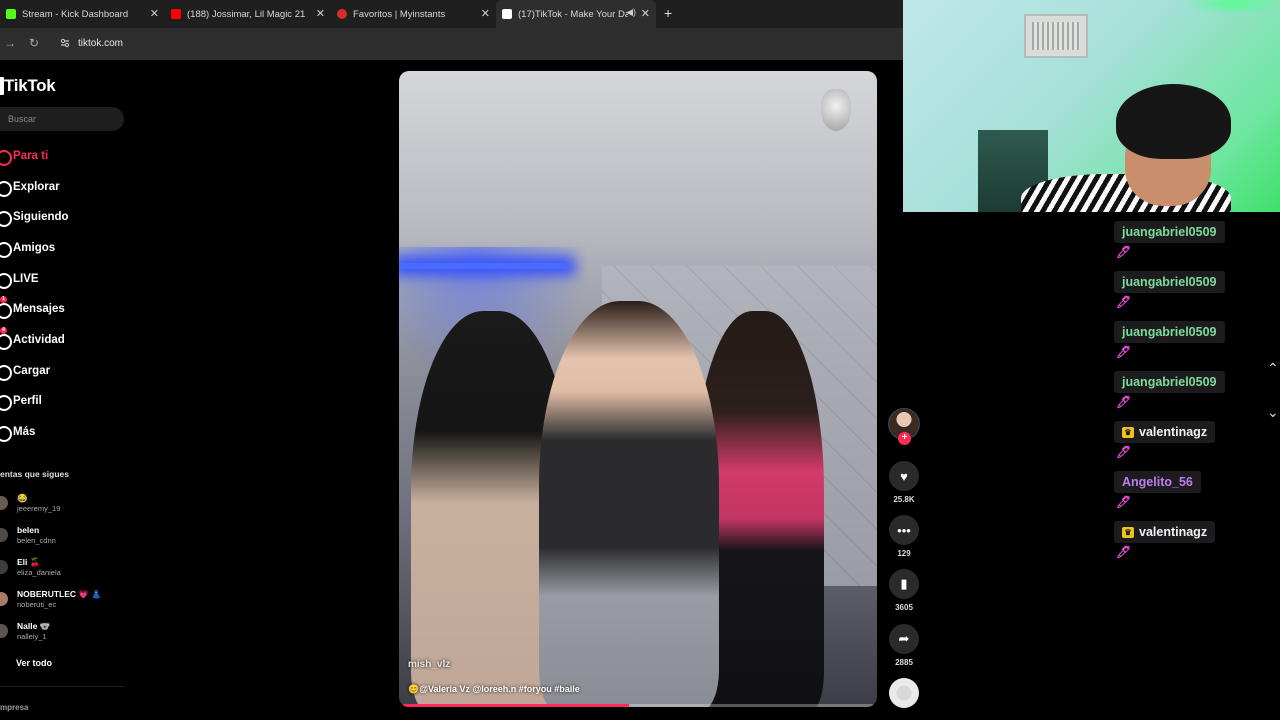 This screenshot has width=1280, height=720. I want to click on comment-count: 129, so click(904, 553).